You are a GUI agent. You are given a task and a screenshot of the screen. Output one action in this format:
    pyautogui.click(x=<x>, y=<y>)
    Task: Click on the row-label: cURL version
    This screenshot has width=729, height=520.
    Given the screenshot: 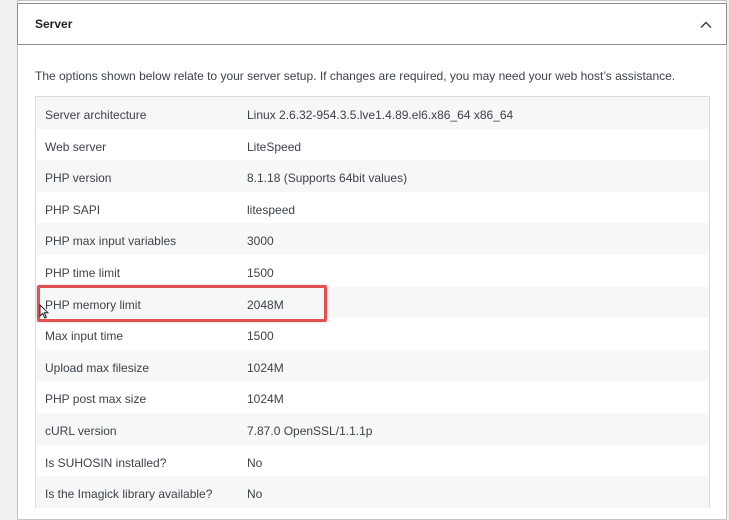 What is the action you would take?
    pyautogui.click(x=81, y=430)
    